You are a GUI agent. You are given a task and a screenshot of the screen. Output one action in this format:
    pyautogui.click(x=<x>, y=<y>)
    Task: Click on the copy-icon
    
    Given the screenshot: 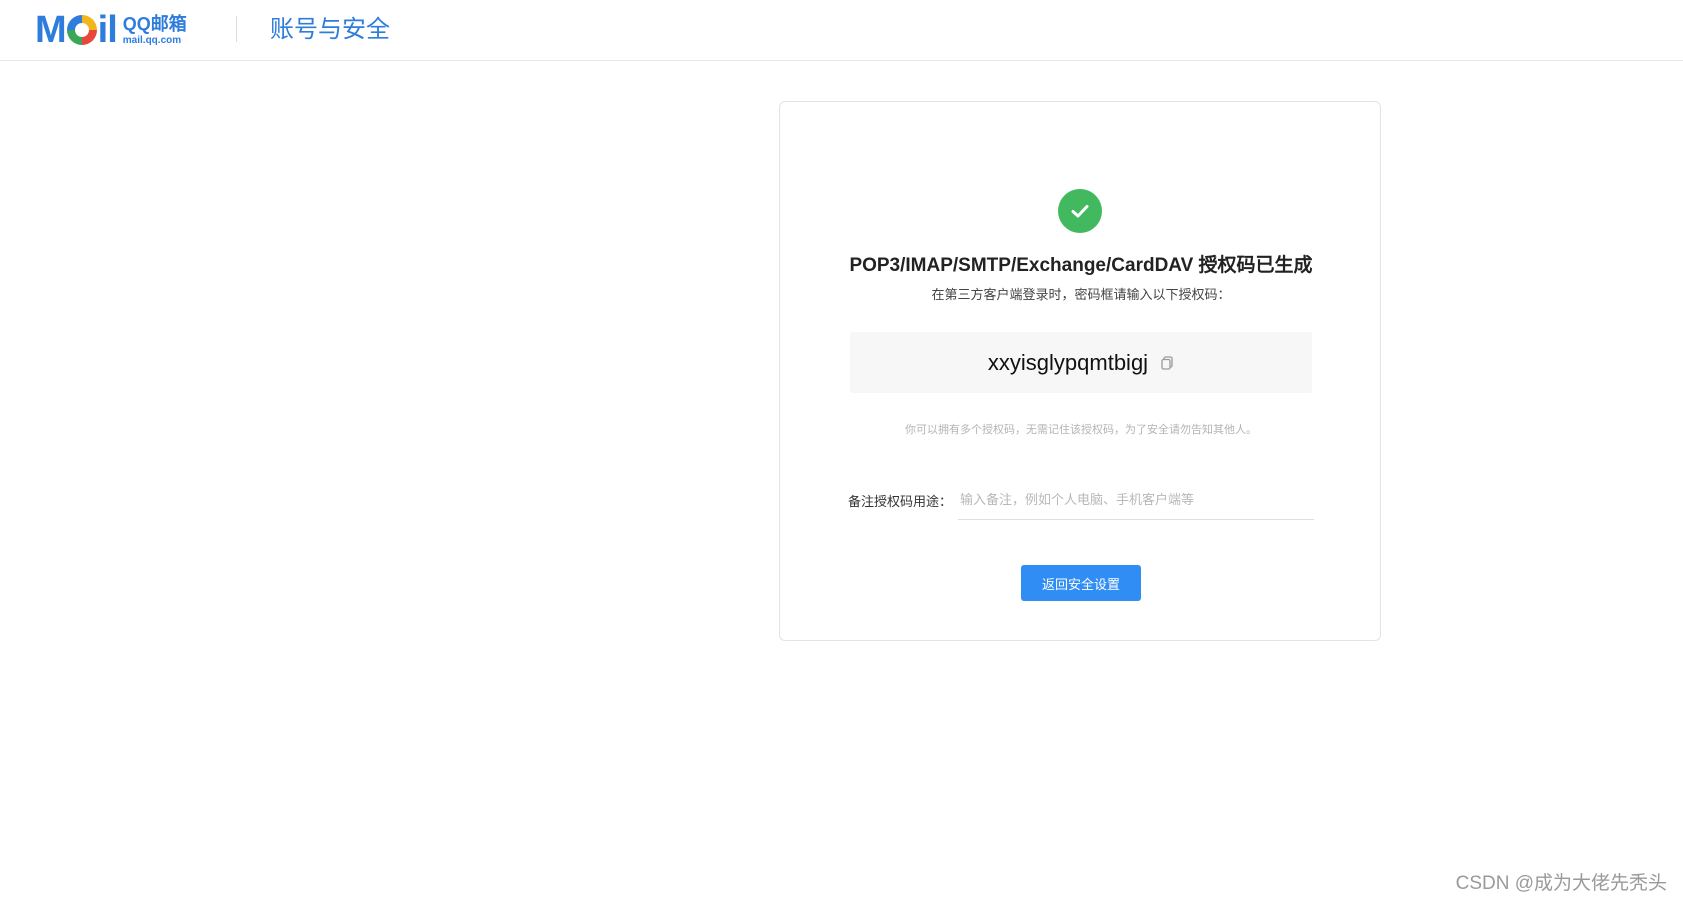 What is the action you would take?
    pyautogui.click(x=1167, y=362)
    